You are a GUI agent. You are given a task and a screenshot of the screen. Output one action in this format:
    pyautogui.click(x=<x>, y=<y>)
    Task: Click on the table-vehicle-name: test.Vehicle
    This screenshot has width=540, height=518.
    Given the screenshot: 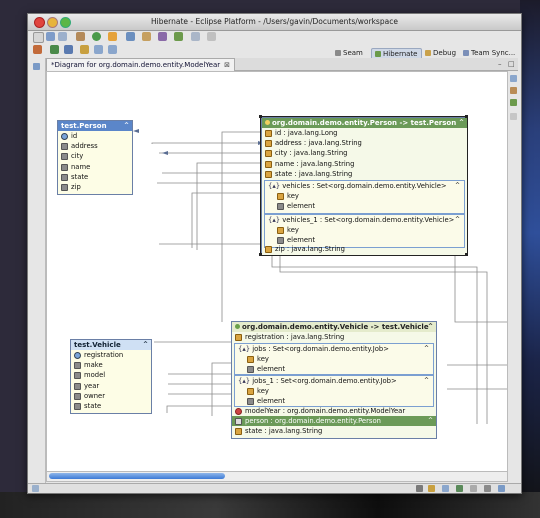 What is the action you would take?
    pyautogui.click(x=97, y=345)
    